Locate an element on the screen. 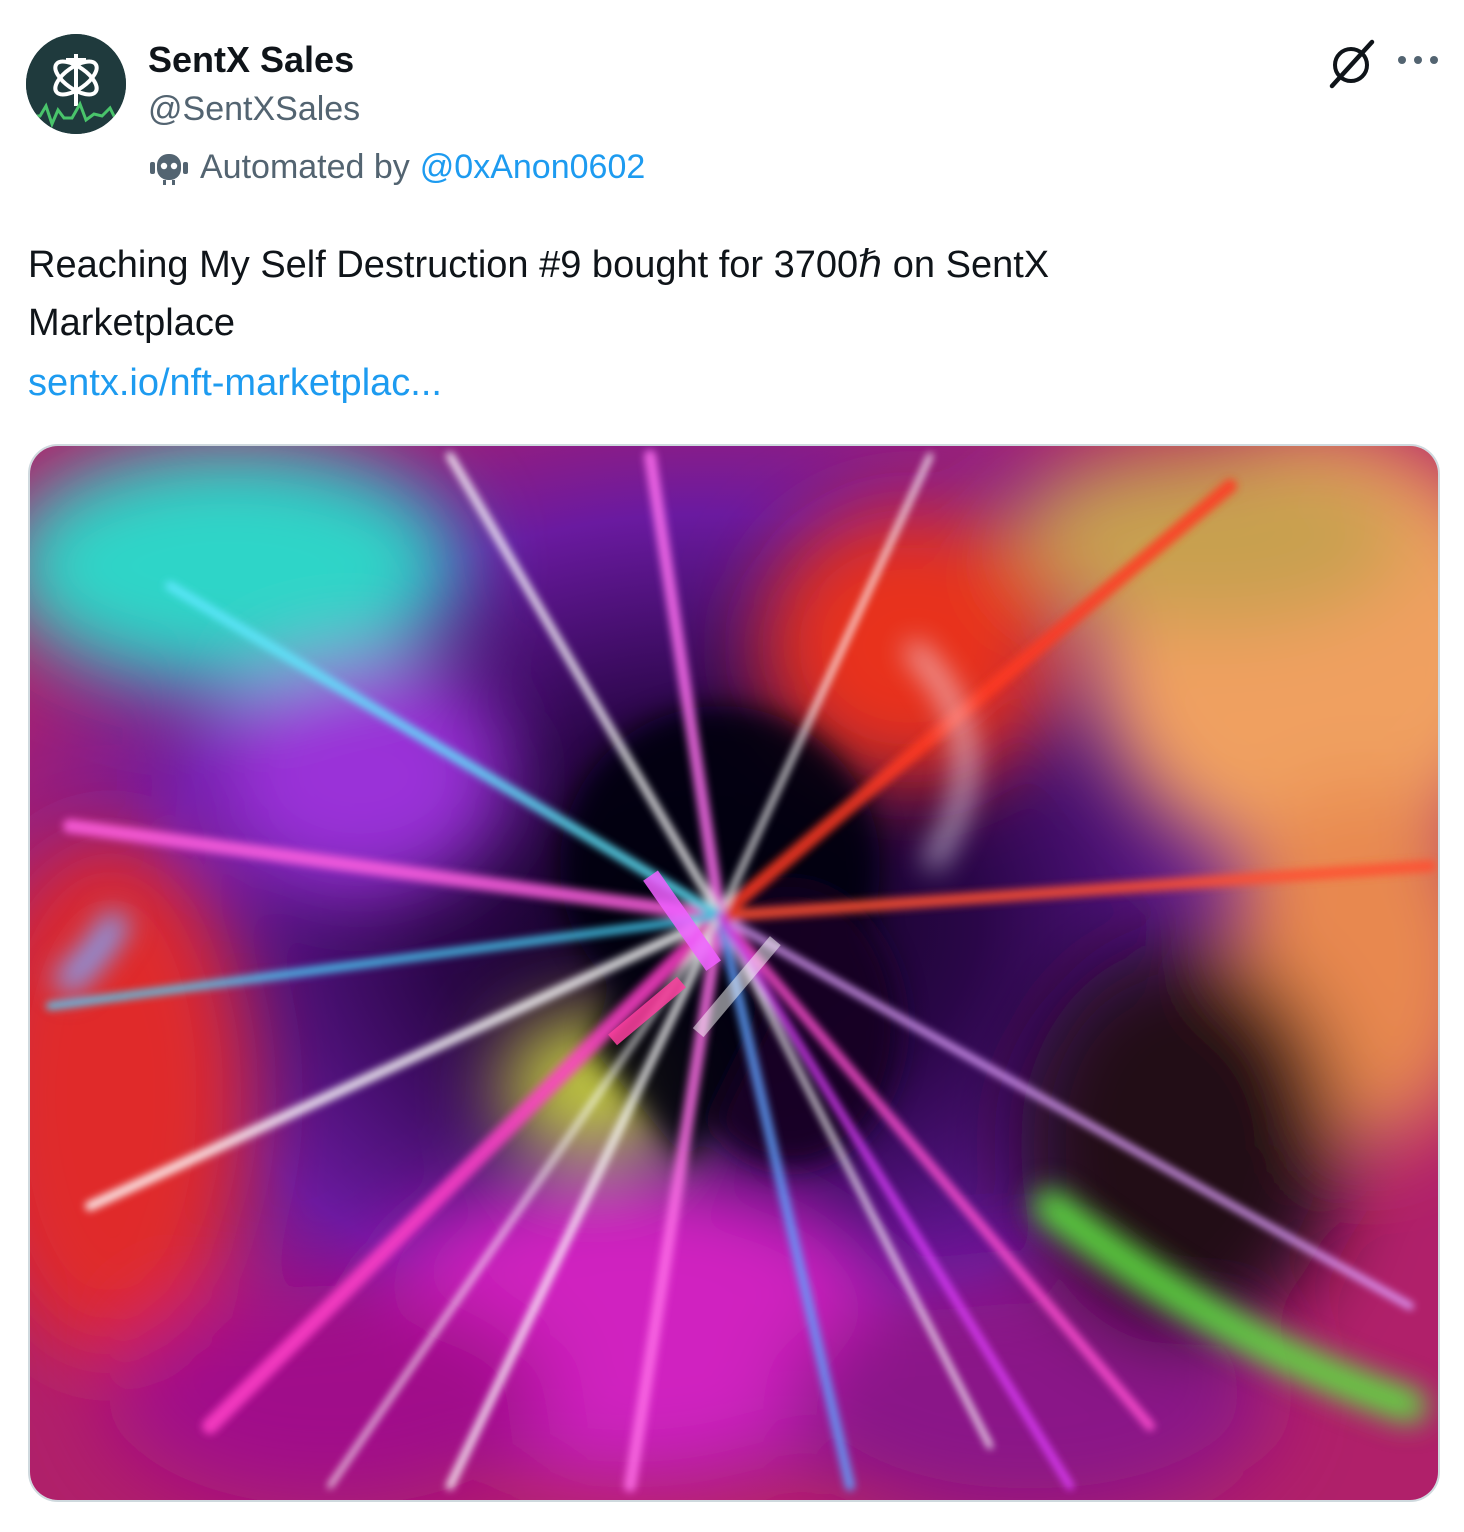 The width and height of the screenshot is (1464, 1532). author-display-name: SentX Sales is located at coordinates (251, 60).